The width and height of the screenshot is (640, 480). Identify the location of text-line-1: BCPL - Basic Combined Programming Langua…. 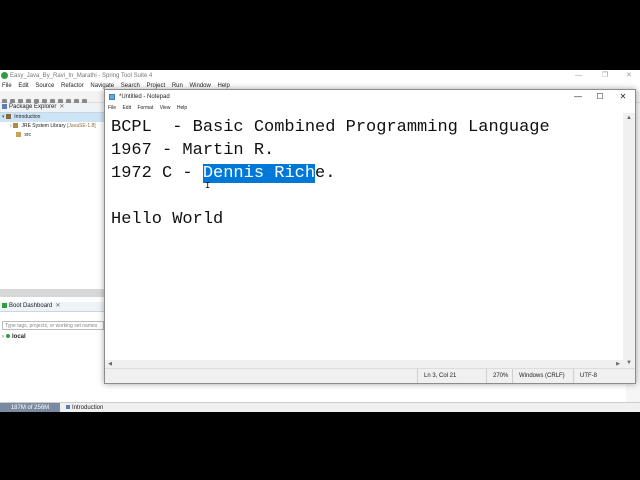
(330, 127).